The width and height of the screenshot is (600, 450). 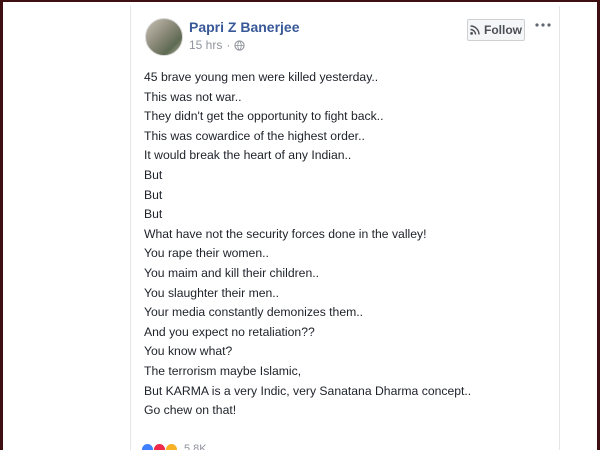 What do you see at coordinates (205, 45) in the screenshot?
I see `post-timestamp: 15 hrs` at bounding box center [205, 45].